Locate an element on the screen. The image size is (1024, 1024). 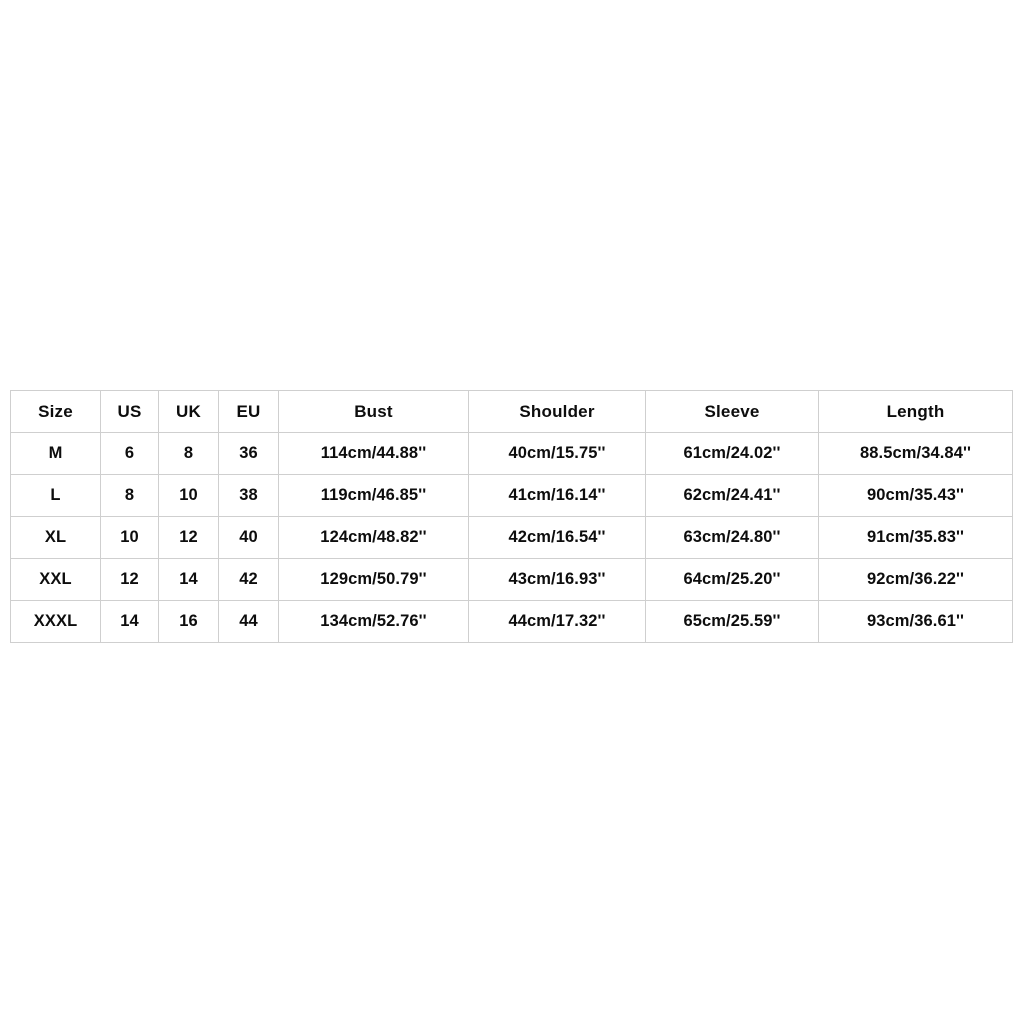
cell-eu: 40 is located at coordinates (248, 537).